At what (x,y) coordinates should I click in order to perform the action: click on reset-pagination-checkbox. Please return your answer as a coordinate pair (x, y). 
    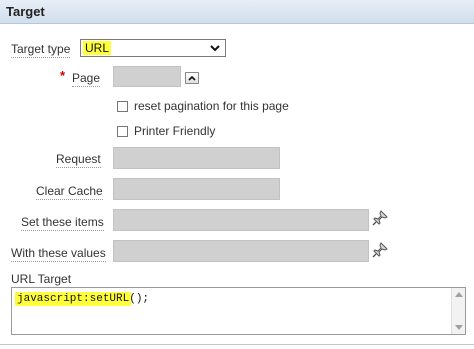
    Looking at the image, I should click on (122, 106).